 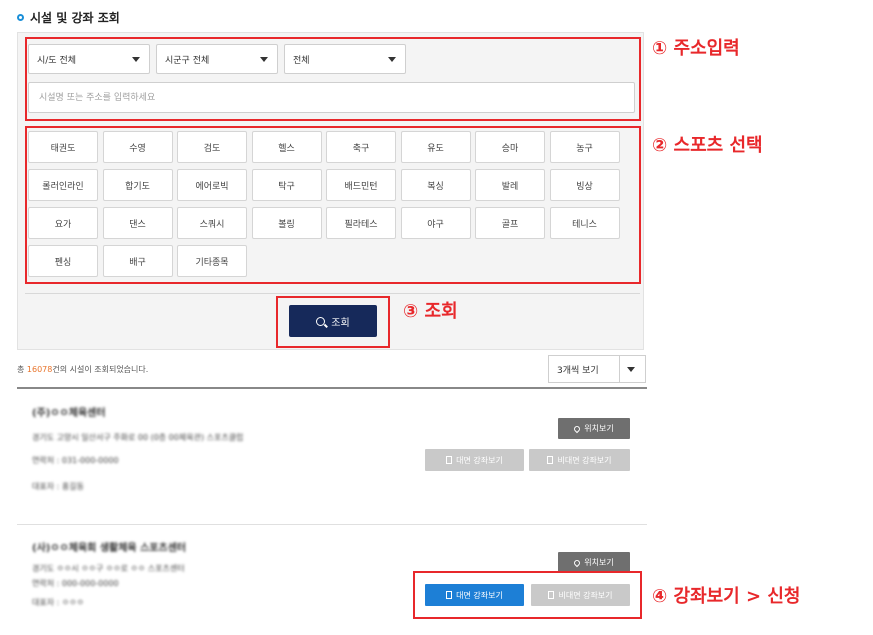 What do you see at coordinates (75, 18) in the screenshot?
I see `page-title-text: 시설 및 강좌 조회` at bounding box center [75, 18].